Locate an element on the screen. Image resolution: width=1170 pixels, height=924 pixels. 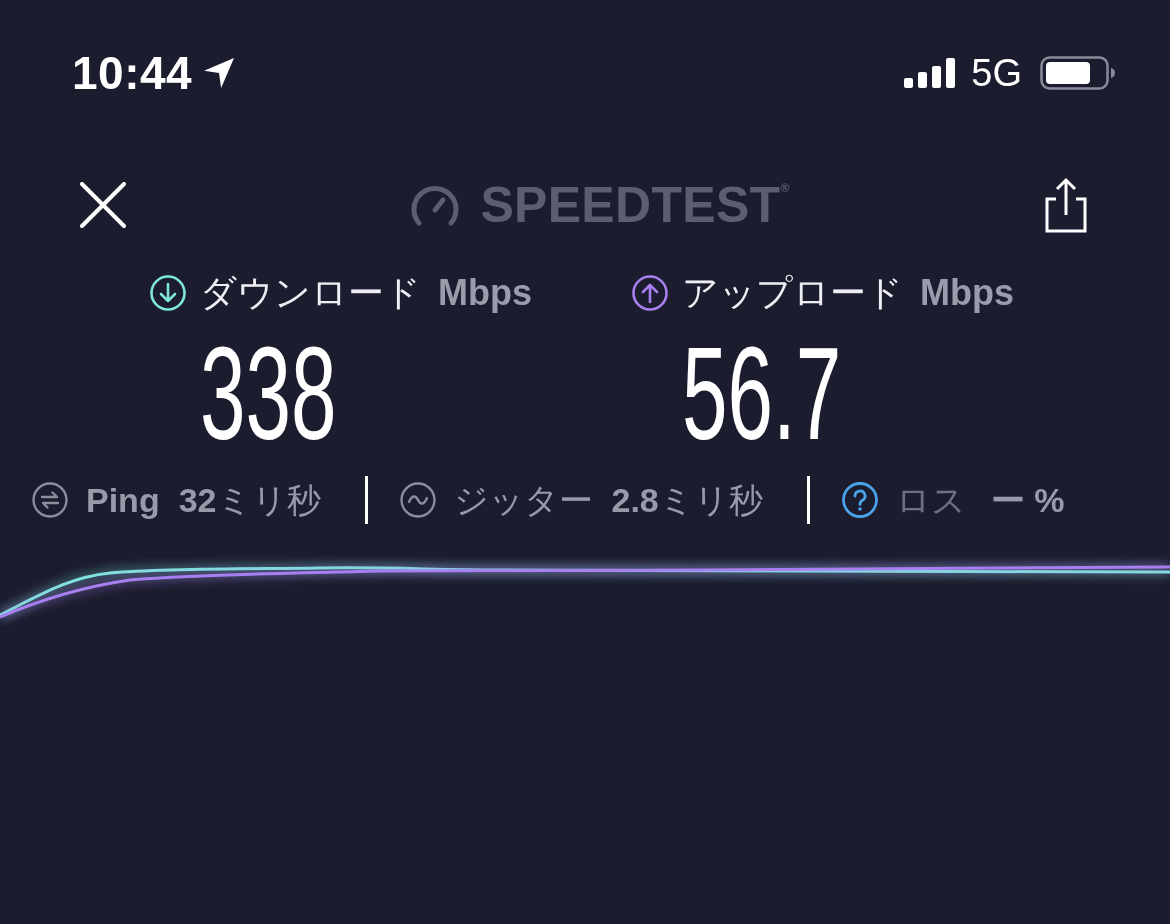
close-button is located at coordinates (103, 205).